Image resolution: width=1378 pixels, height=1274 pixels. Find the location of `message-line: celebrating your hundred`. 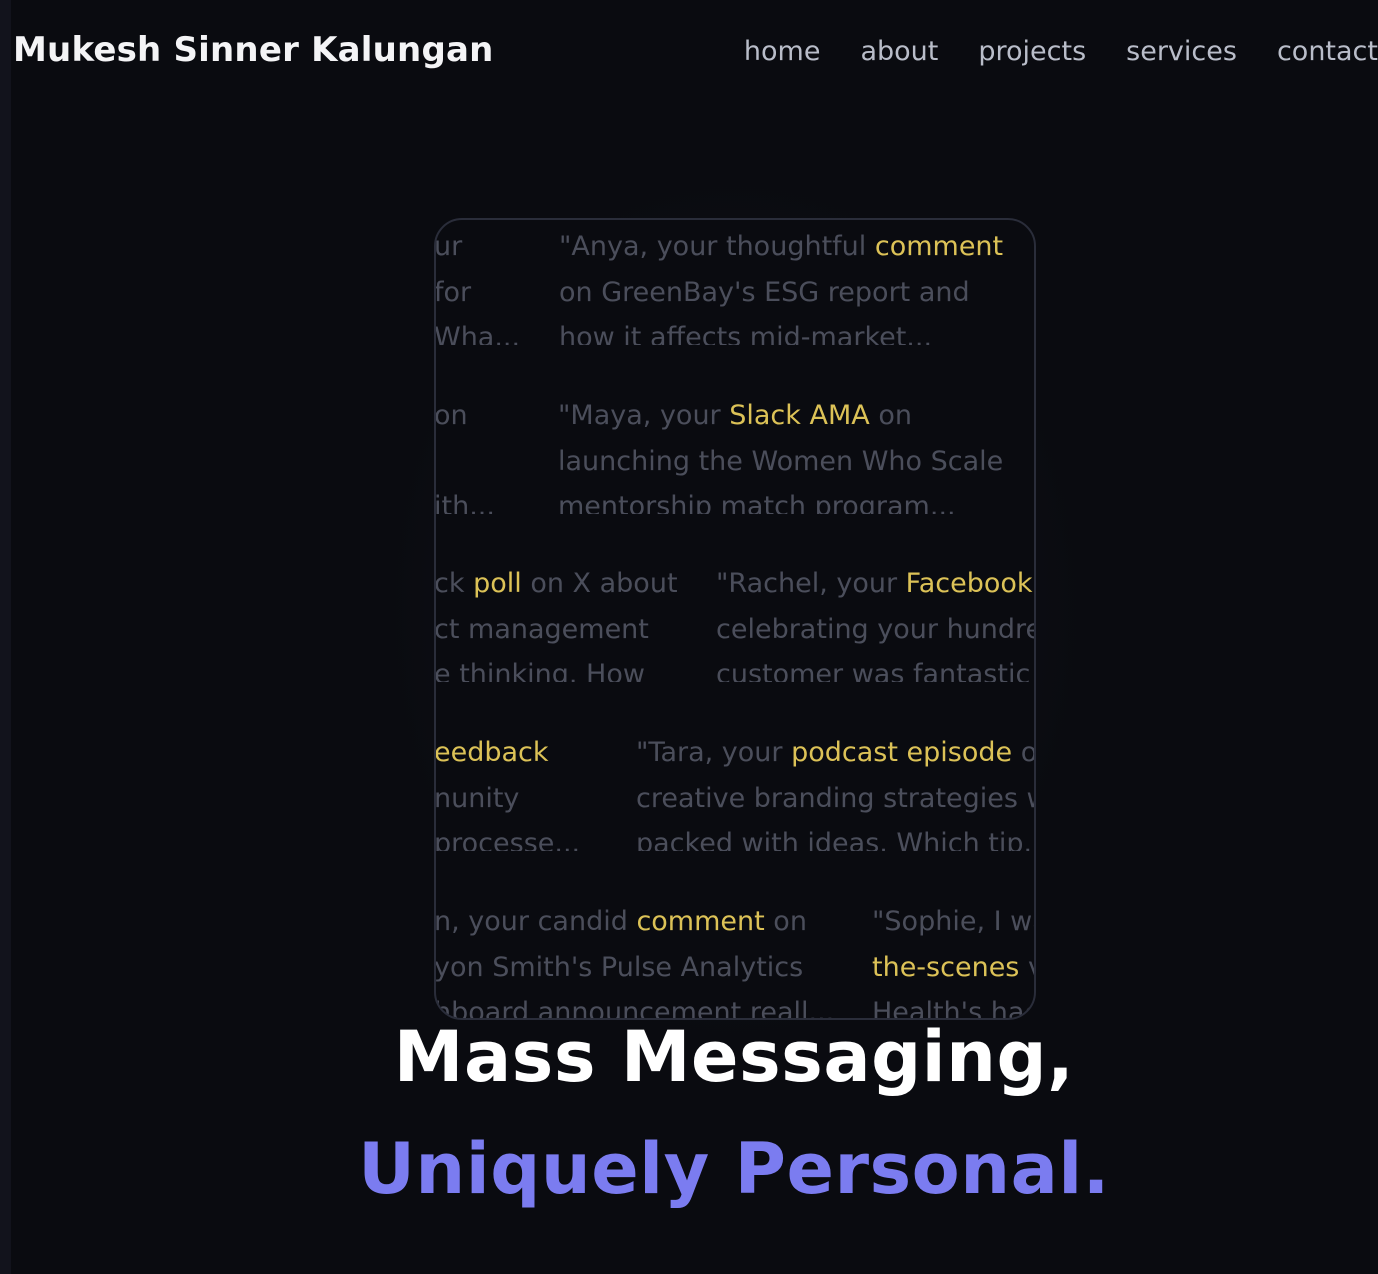

message-line: celebrating your hundred is located at coordinates (876, 629).